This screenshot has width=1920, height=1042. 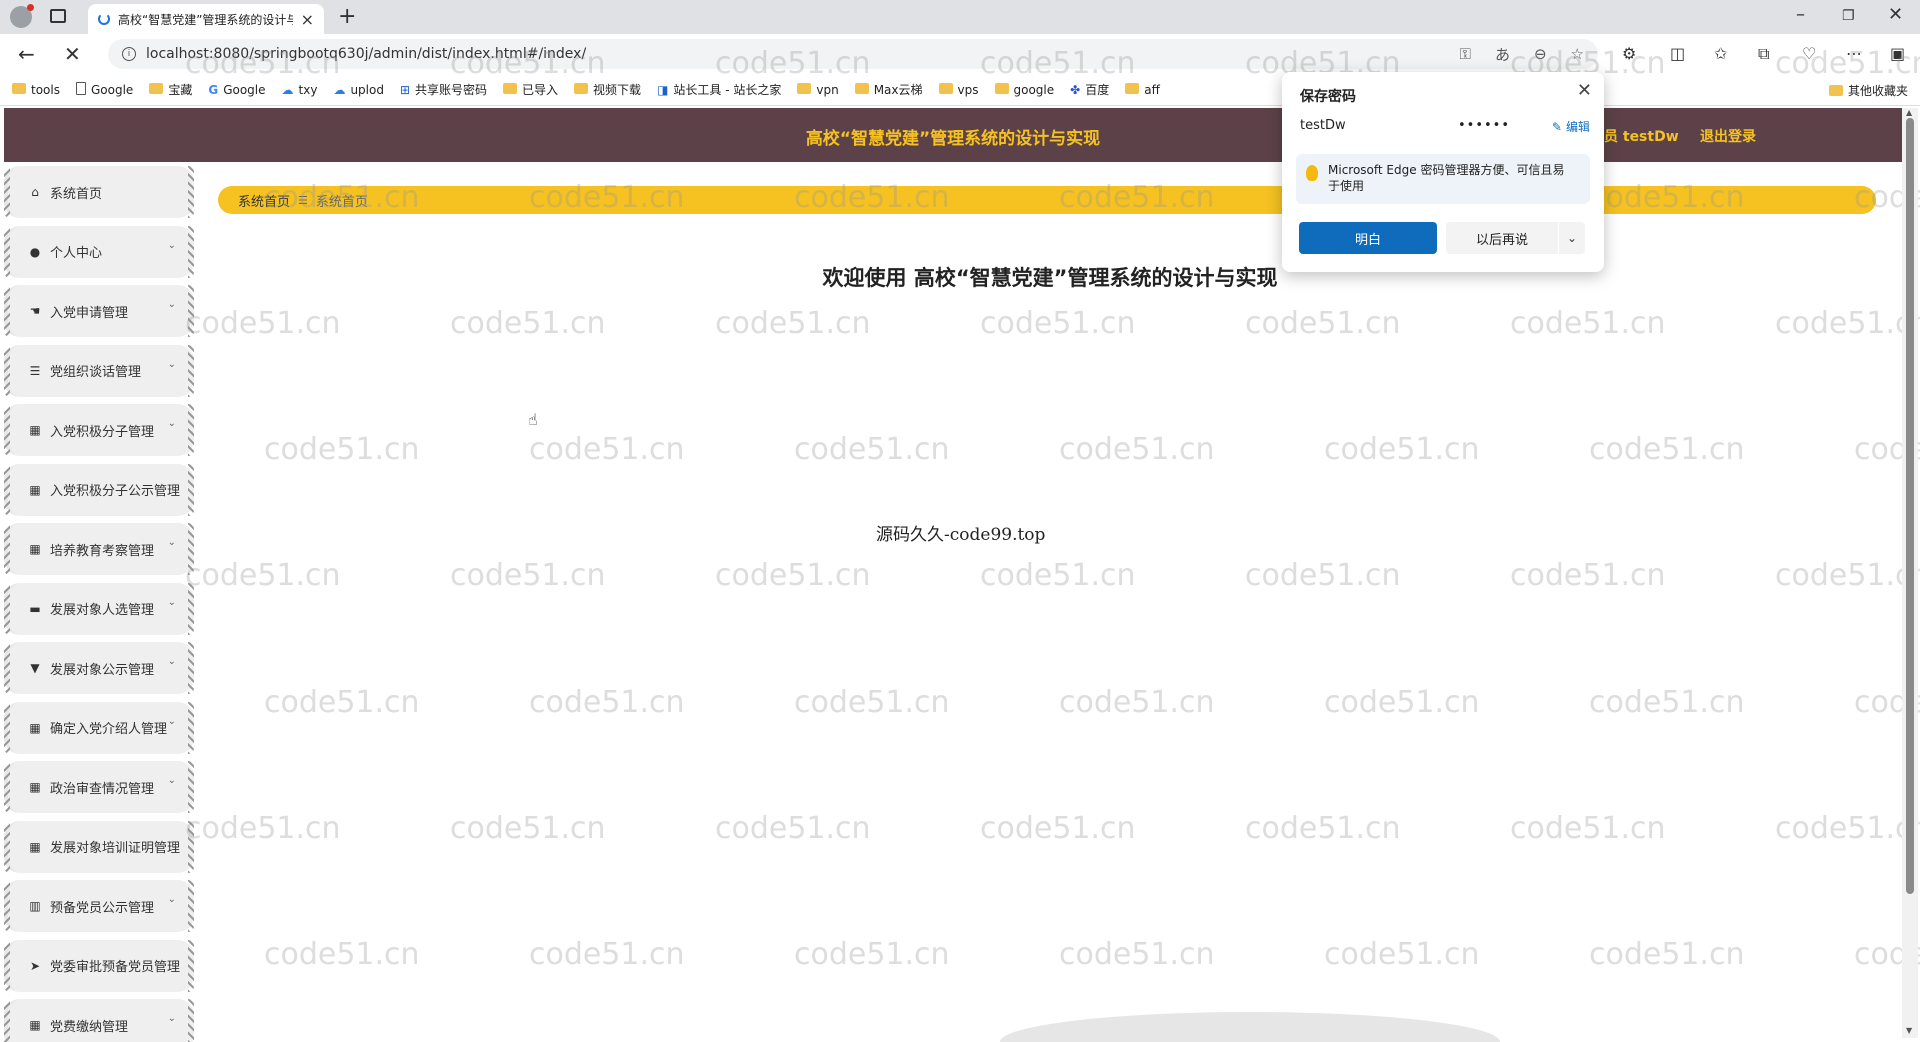 I want to click on sidebar-item: ➤ 党委审批预备党员管理, so click(x=99, y=965).